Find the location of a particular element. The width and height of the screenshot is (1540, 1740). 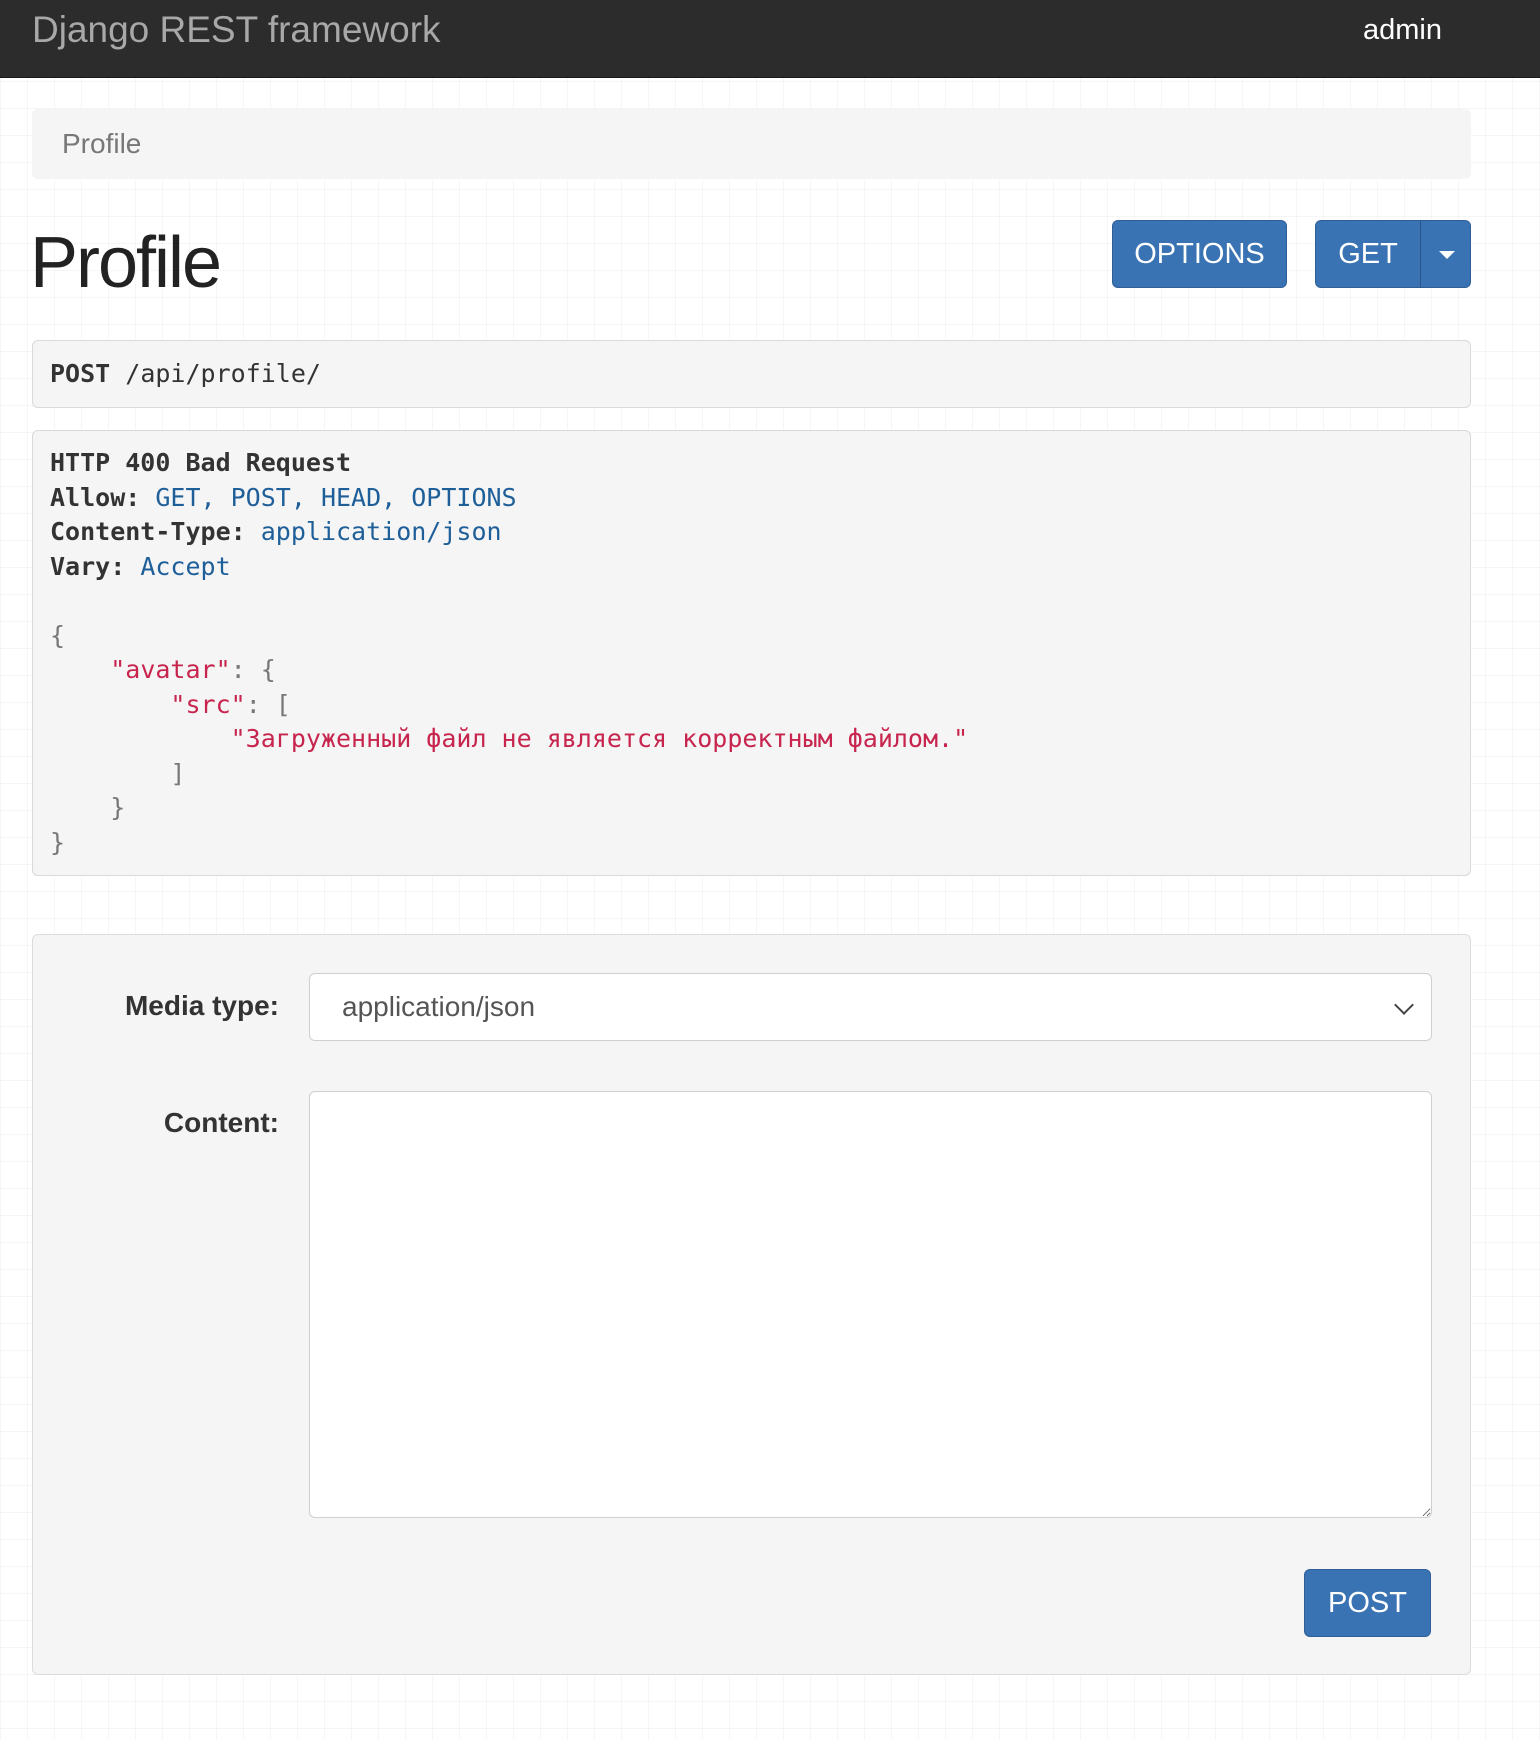

media-type-select: application/json is located at coordinates (870, 1007).